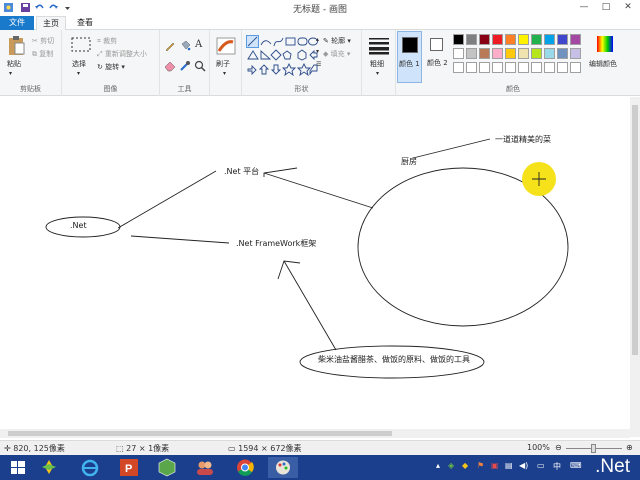  Describe the element at coordinates (107, 41) in the screenshot. I see `crop-button: ⌗ 裁剪` at that location.